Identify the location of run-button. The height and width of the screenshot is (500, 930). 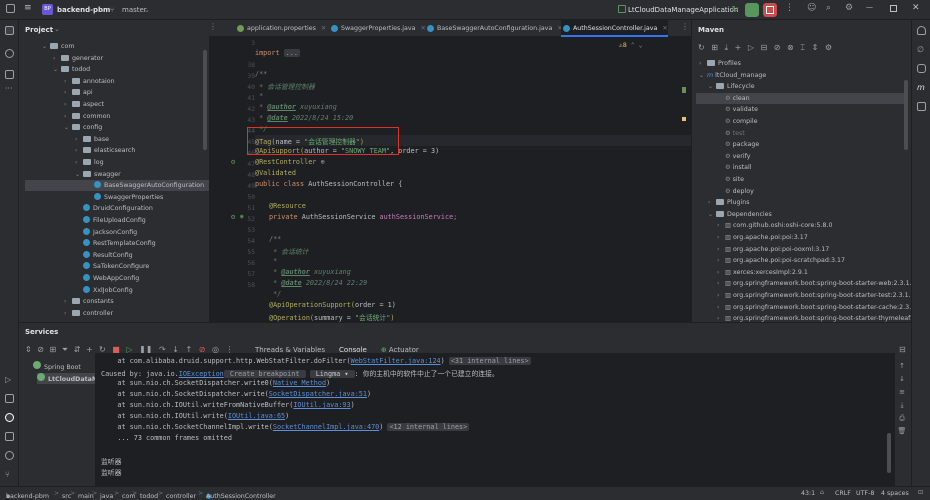
(752, 10).